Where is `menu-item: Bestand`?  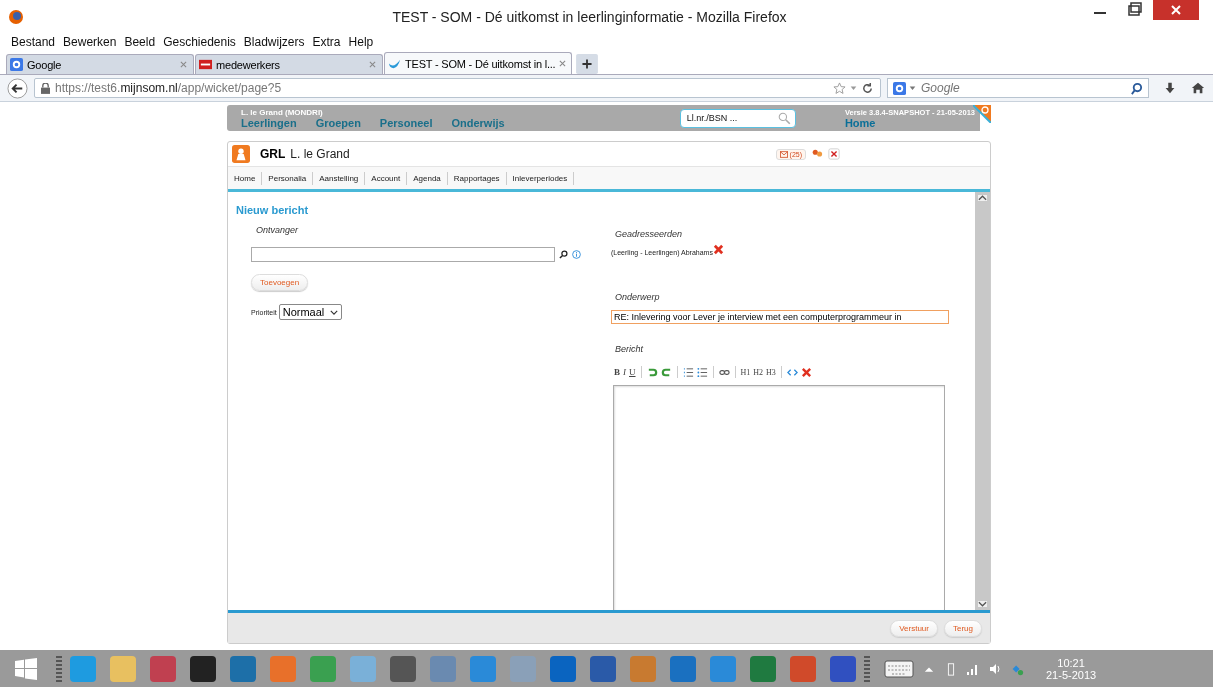
menu-item: Bestand is located at coordinates (34, 42).